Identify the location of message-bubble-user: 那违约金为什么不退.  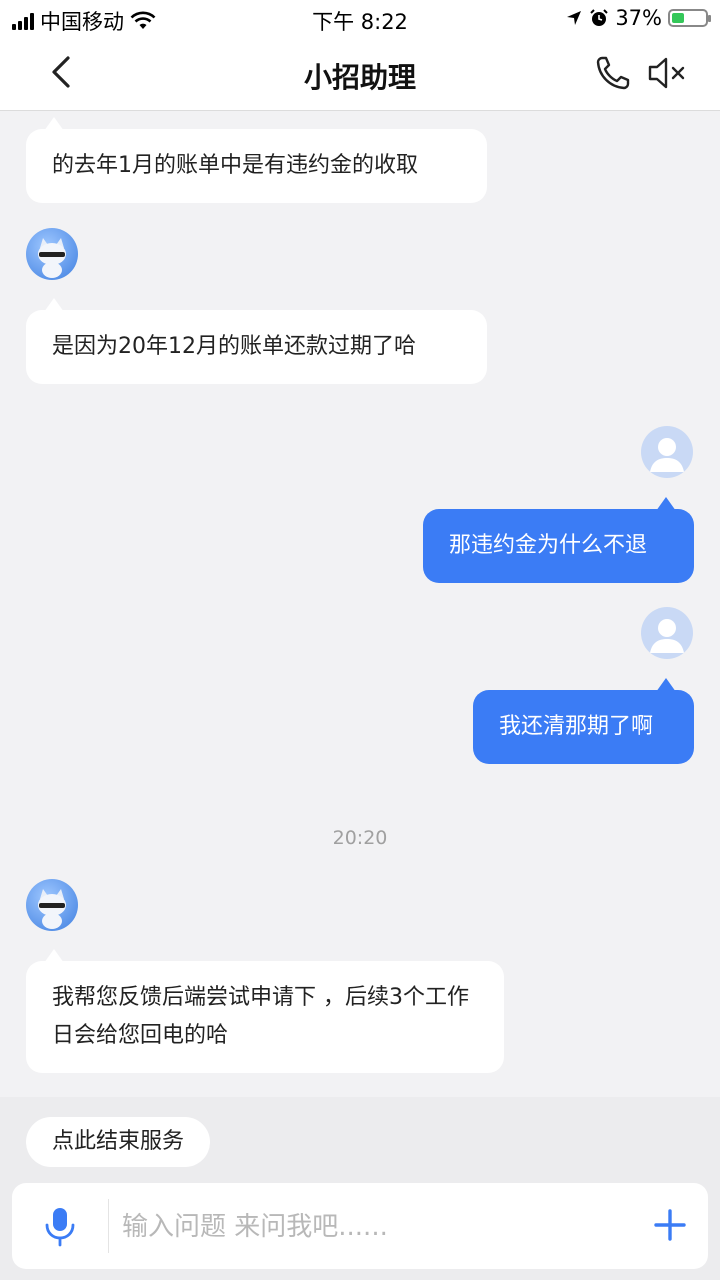
(558, 540).